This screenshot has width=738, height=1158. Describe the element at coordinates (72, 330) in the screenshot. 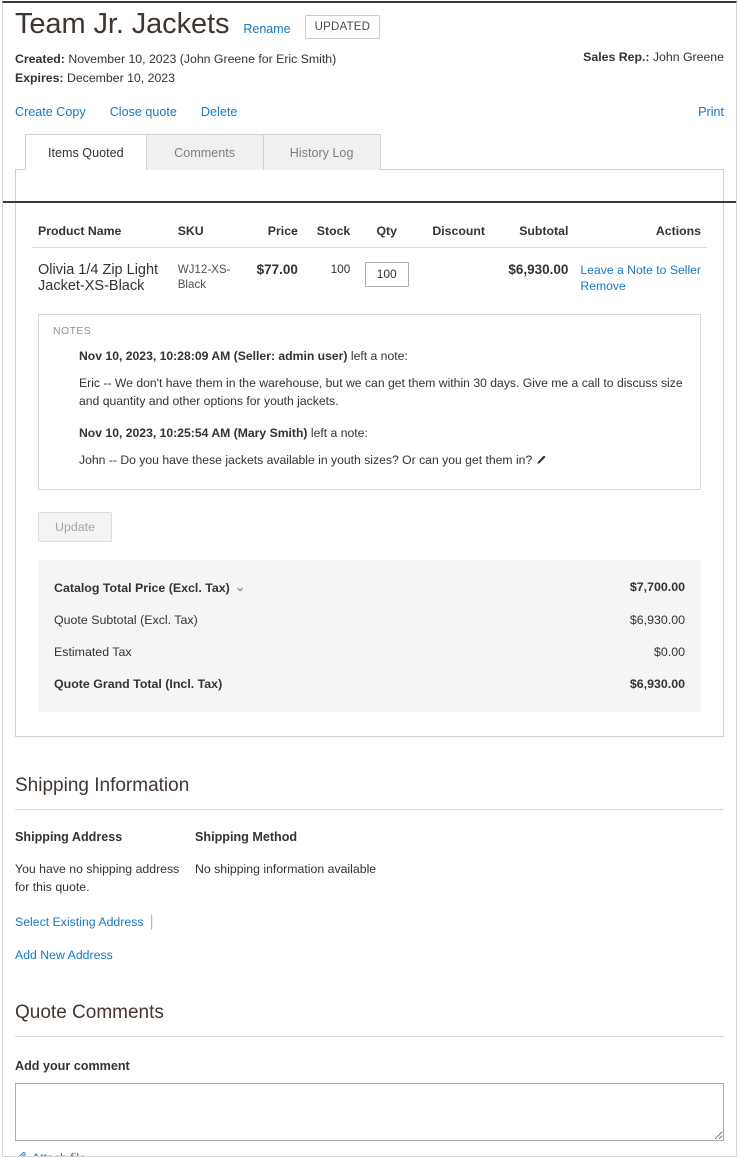

I see `notes-label: NOTES` at that location.